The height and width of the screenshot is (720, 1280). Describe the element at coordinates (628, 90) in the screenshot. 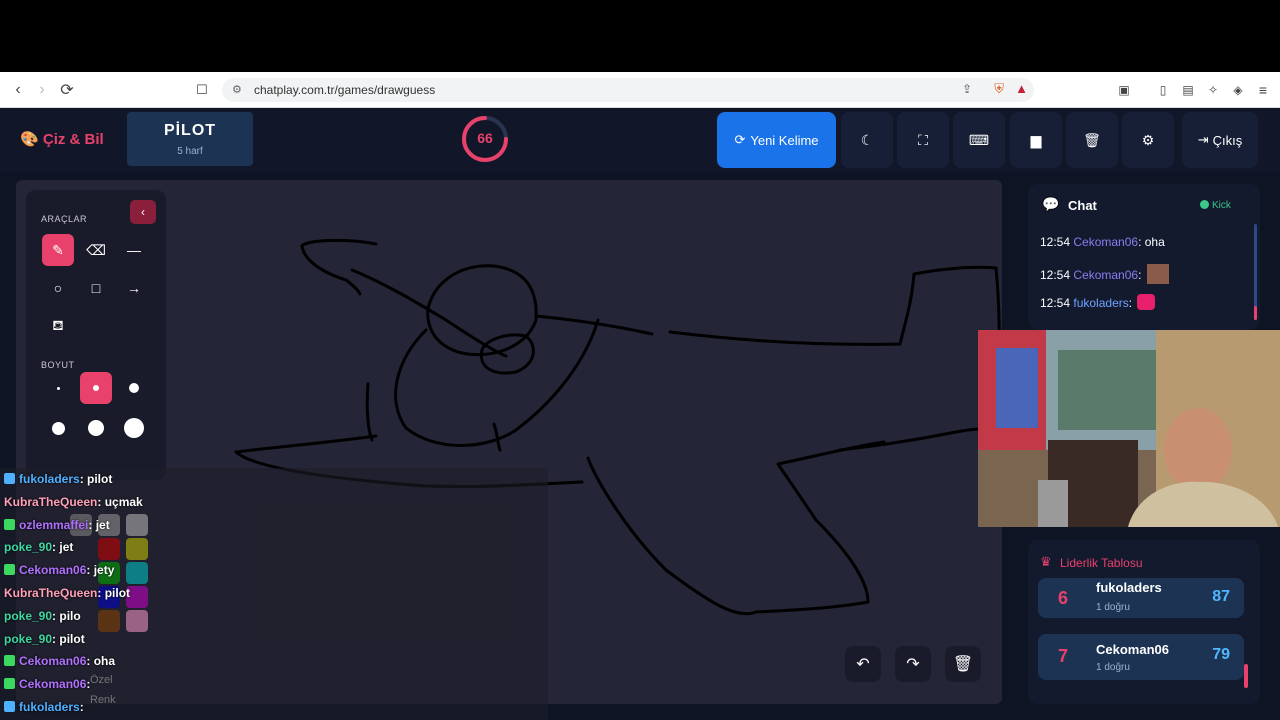

I see `address-bar: ⚙ chatplay.com.tr/games/drawguess ⇪ ⛨ ▲` at that location.